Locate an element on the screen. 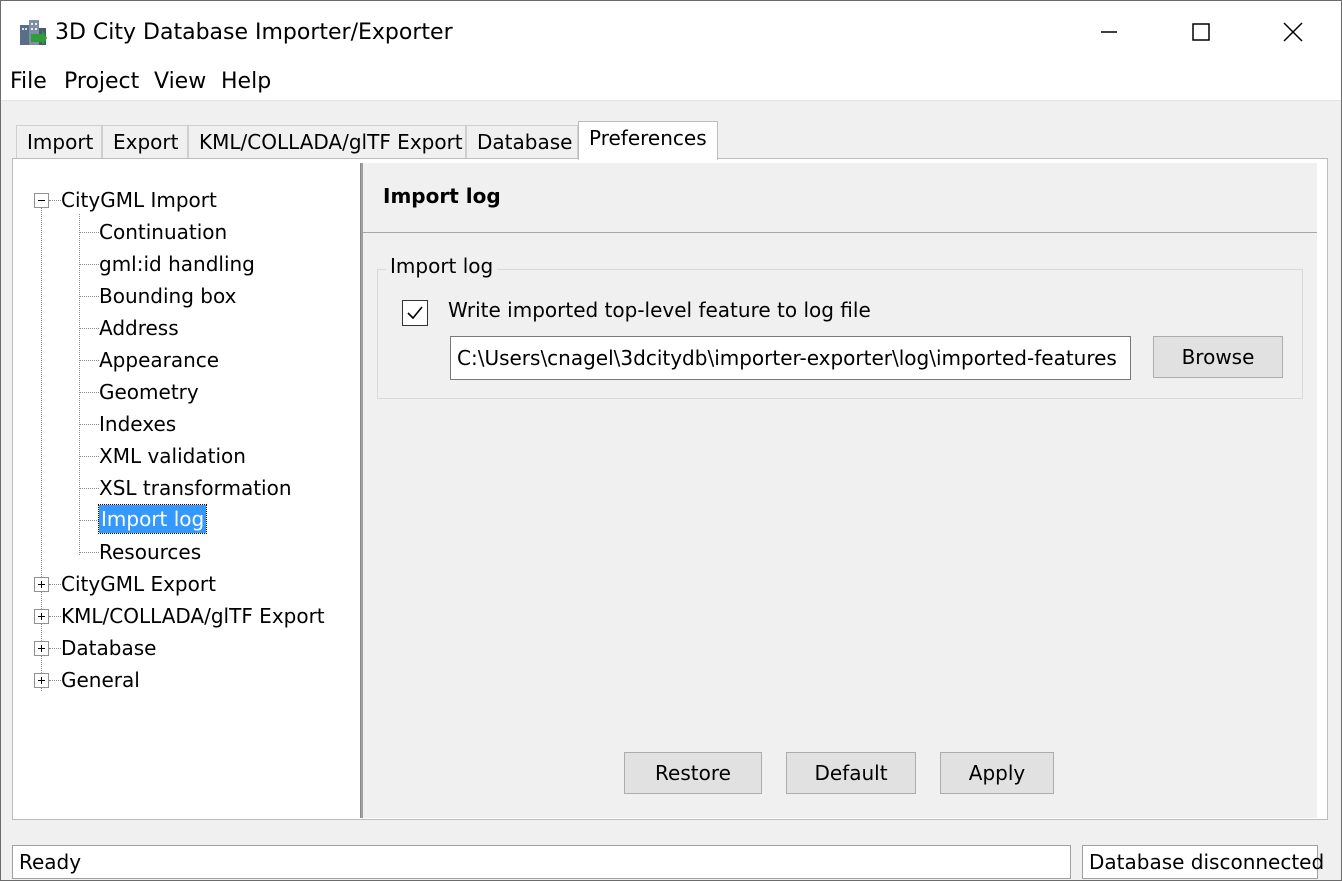  maximize-button is located at coordinates (1201, 32).